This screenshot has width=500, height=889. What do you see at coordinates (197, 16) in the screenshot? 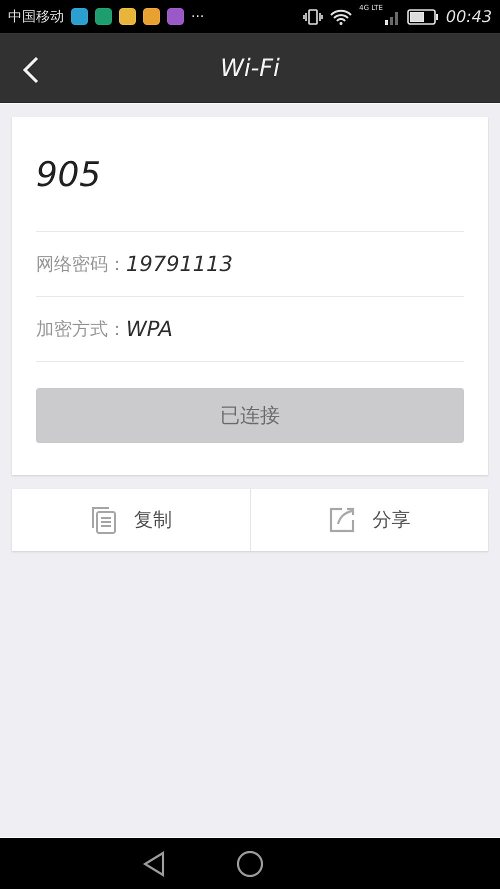
I see `more-notifications: ···` at bounding box center [197, 16].